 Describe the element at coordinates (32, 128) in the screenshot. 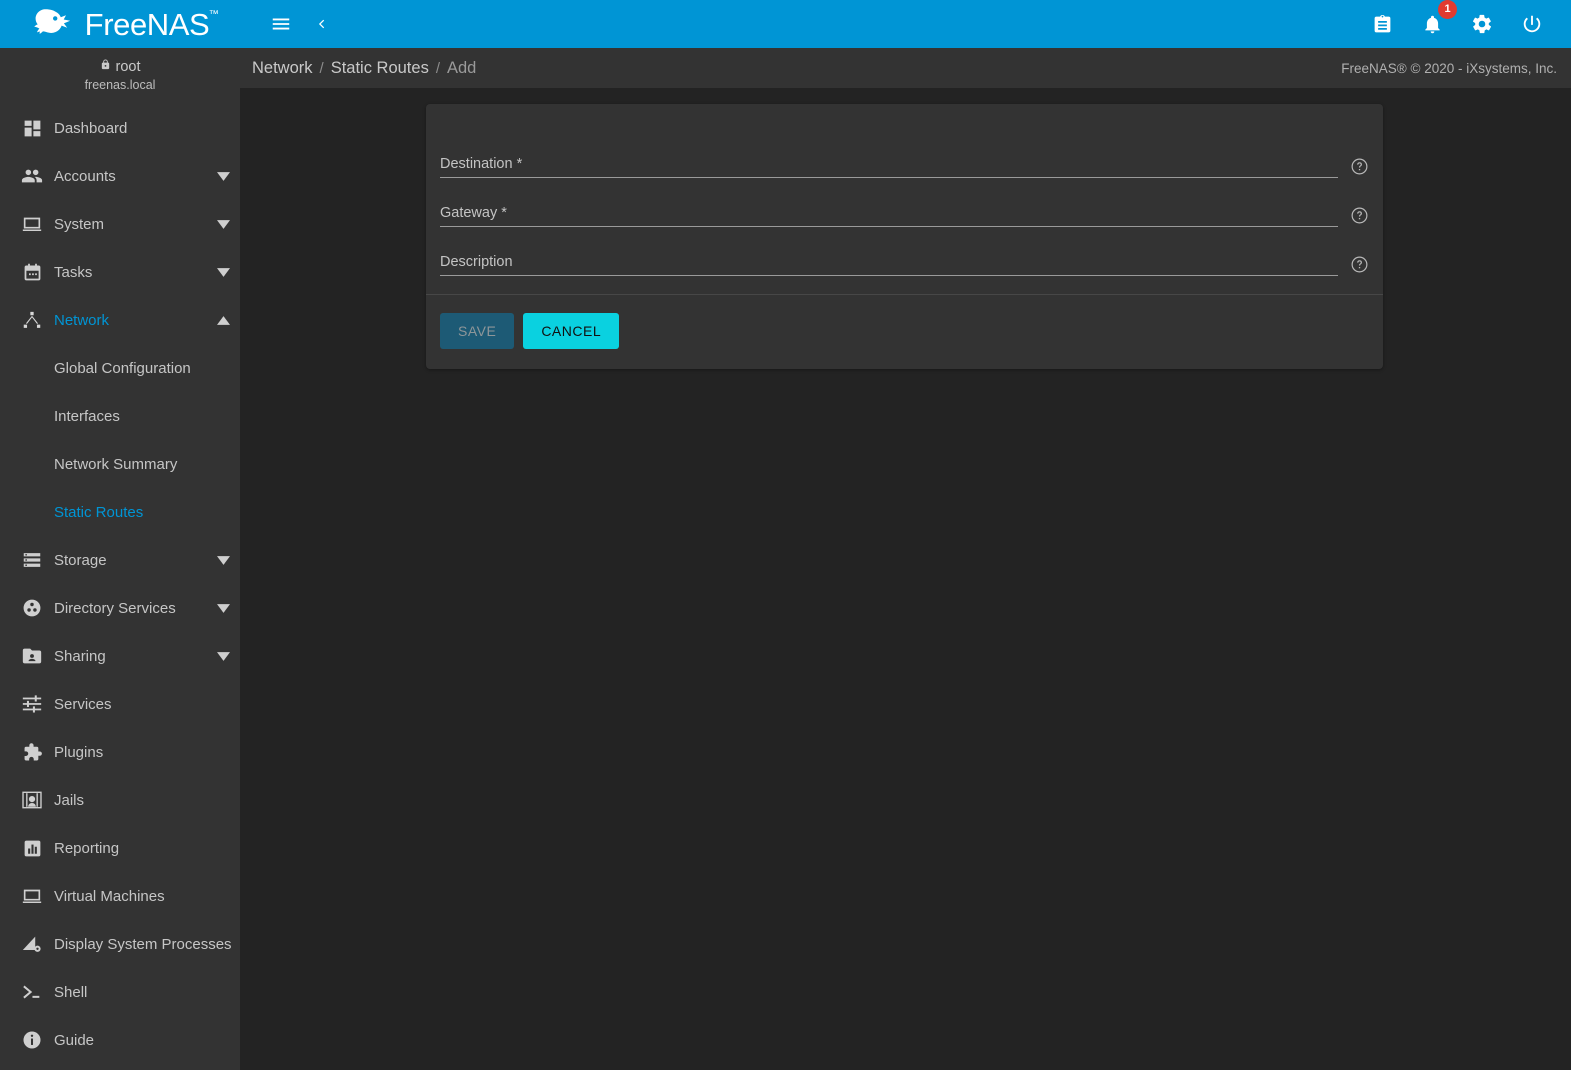

I see `dashboard-icon` at that location.